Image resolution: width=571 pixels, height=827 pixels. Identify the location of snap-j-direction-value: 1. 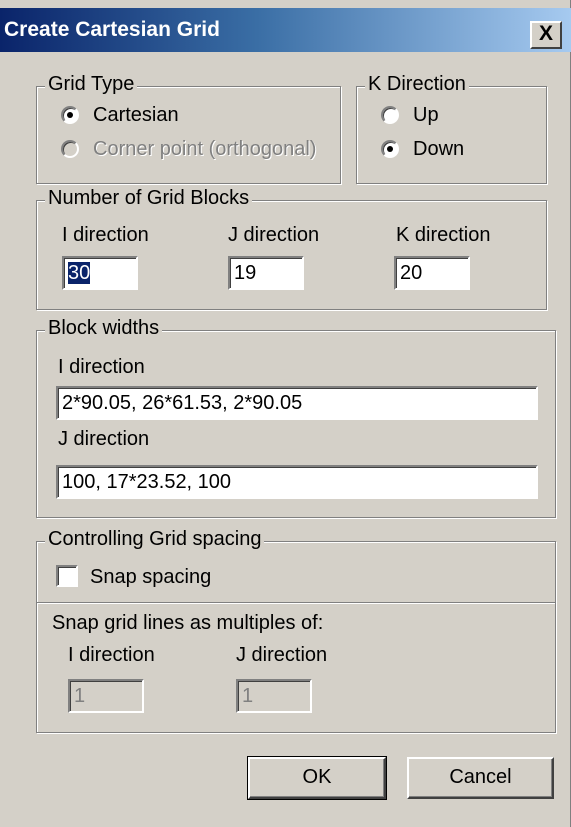
(248, 696).